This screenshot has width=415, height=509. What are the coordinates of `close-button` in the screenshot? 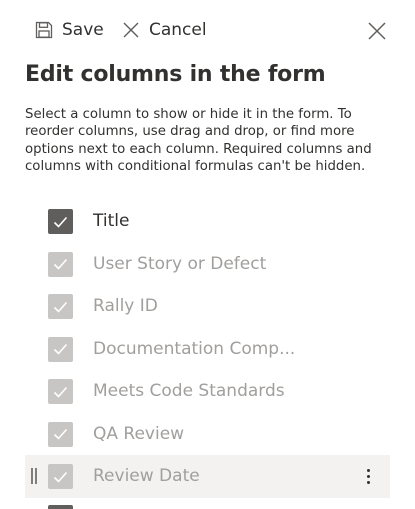 It's located at (377, 31).